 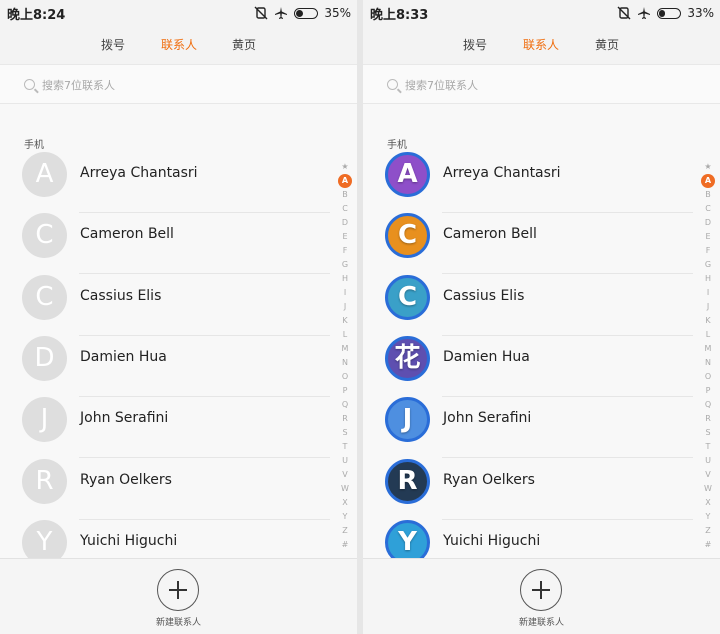 What do you see at coordinates (337, 13) in the screenshot?
I see `battery-percent: 35%` at bounding box center [337, 13].